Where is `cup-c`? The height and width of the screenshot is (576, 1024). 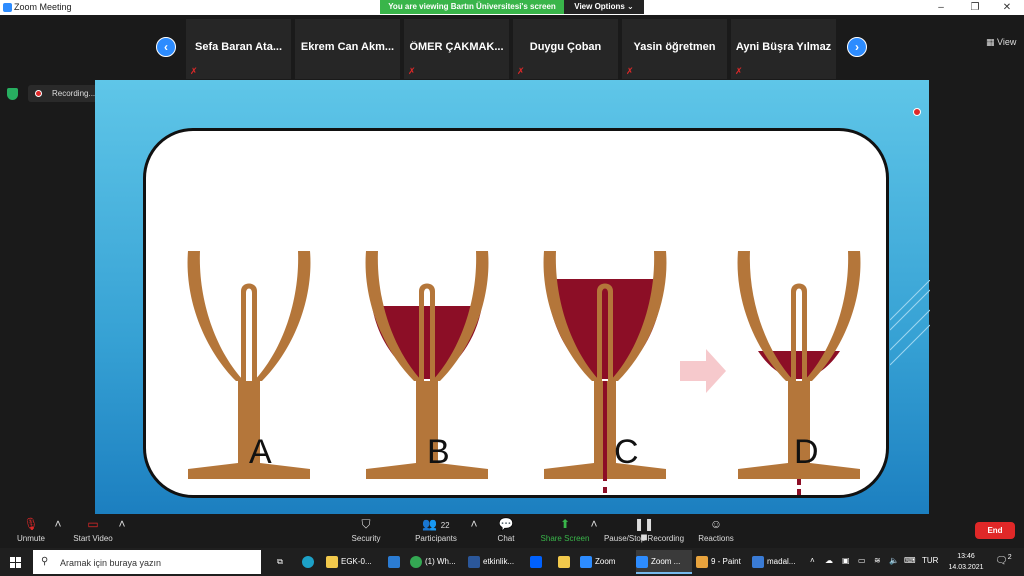
cup-c is located at coordinates (605, 382).